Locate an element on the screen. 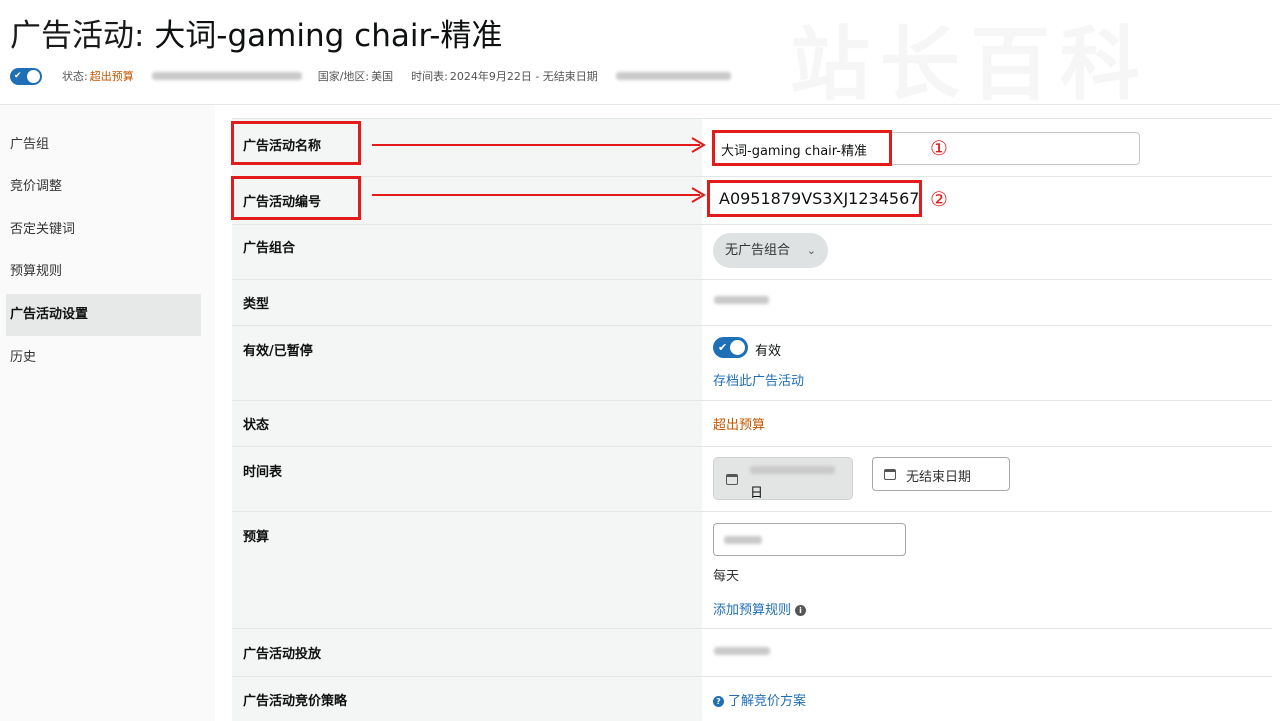 Image resolution: width=1280 pixels, height=721 pixels. status-label: 状态: is located at coordinates (75, 76).